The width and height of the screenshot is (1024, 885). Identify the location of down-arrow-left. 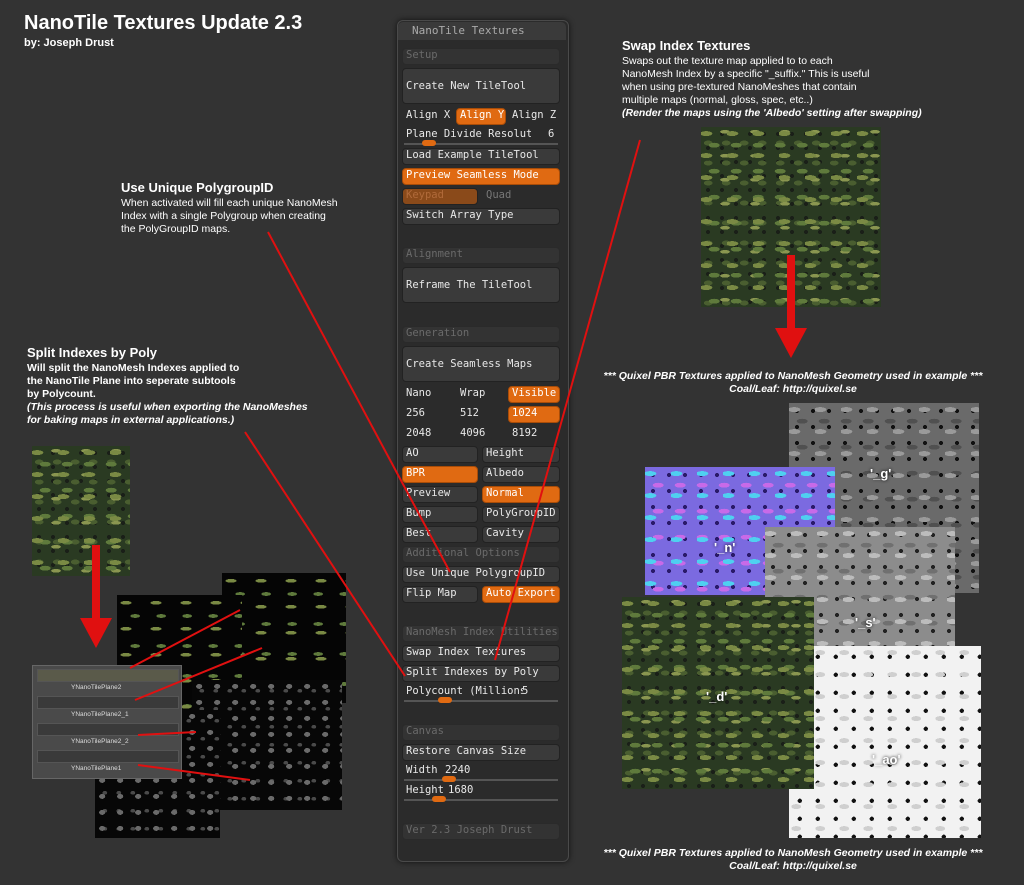
(96, 596).